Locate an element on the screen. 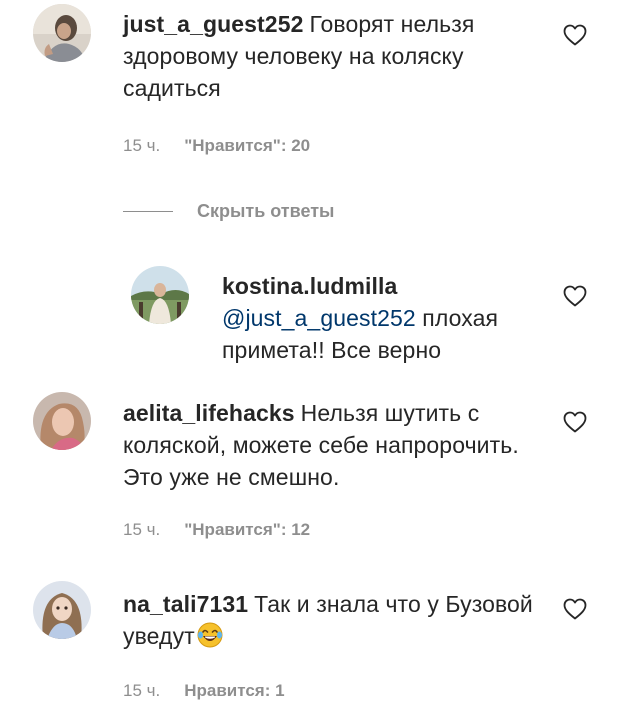  comment-meta: 15 ч. "Нравится": 12 is located at coordinates (216, 530).